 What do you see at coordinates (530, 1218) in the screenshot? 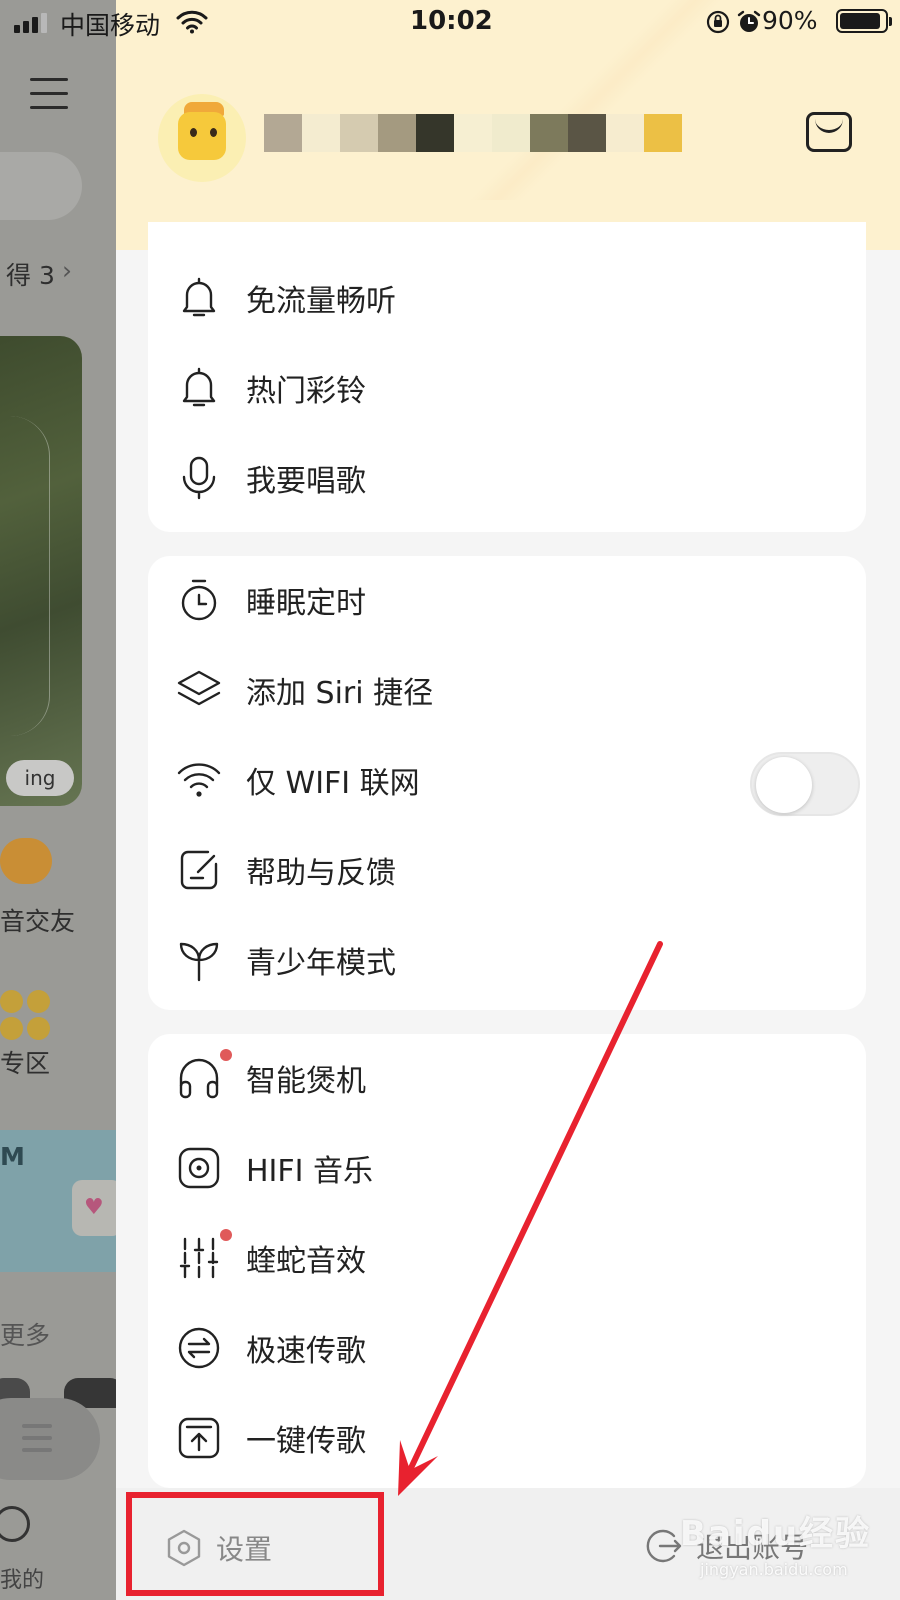
I see `annotation-arrow` at bounding box center [530, 1218].